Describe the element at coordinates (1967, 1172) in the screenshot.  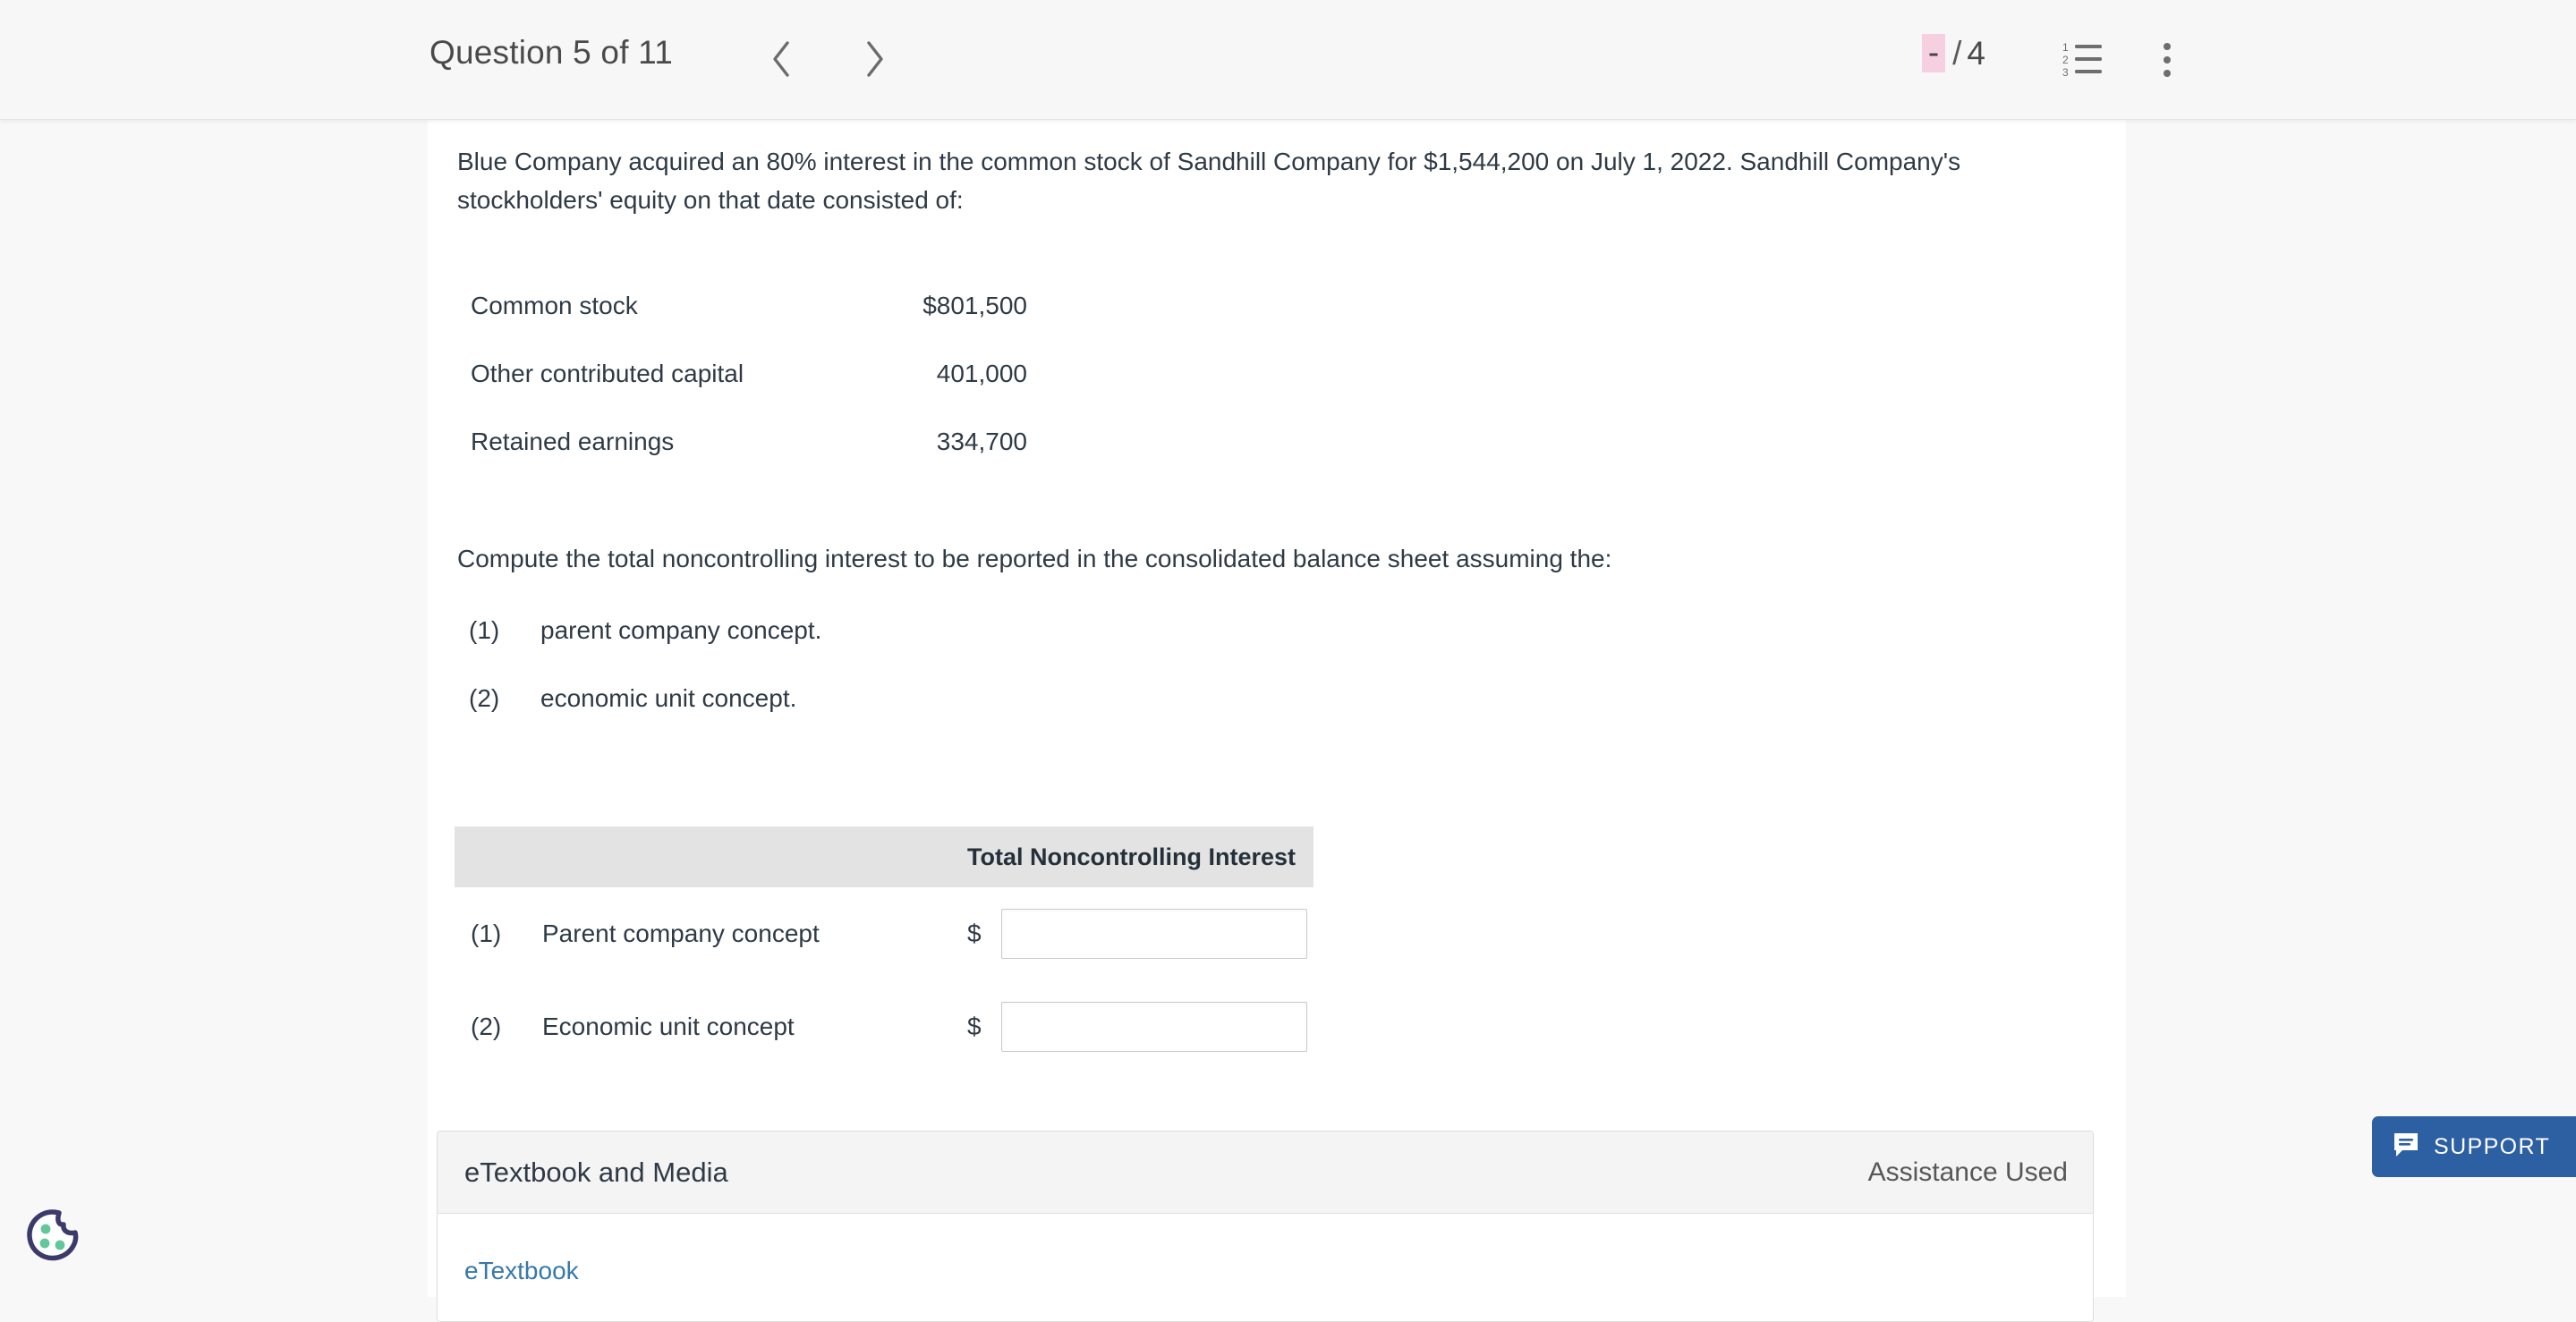
I see `assistance-used-label: Assistance Used` at that location.